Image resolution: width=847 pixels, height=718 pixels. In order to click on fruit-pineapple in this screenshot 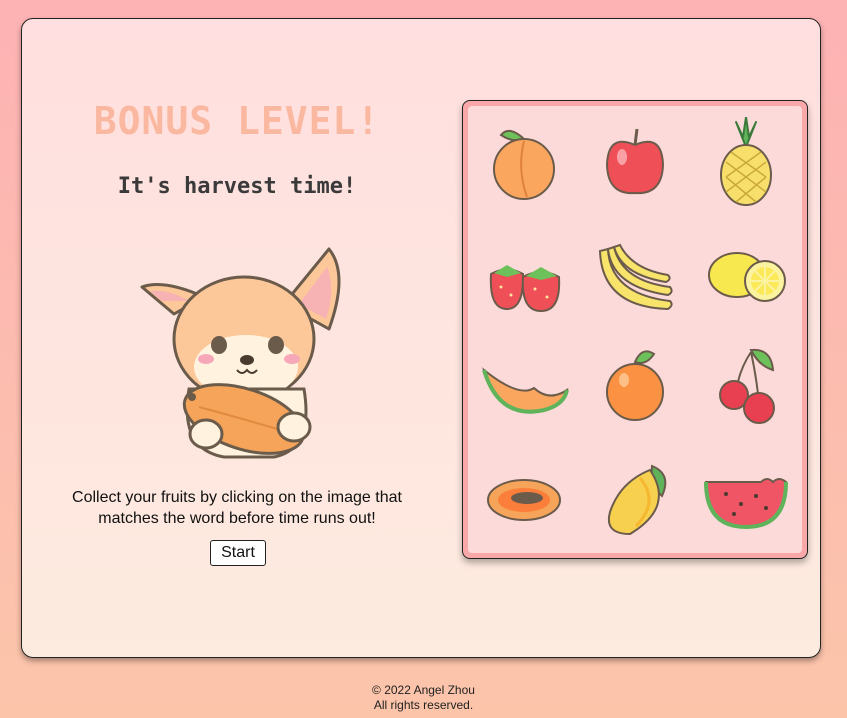, I will do `click(746, 162)`.